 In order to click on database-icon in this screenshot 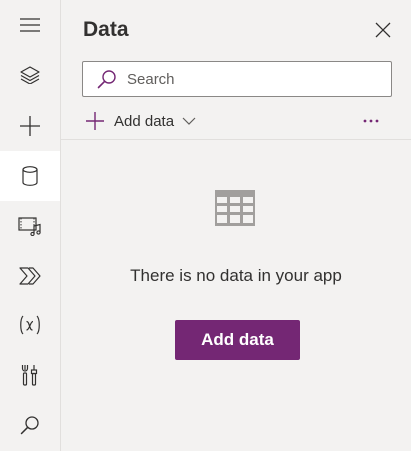, I will do `click(30, 176)`.